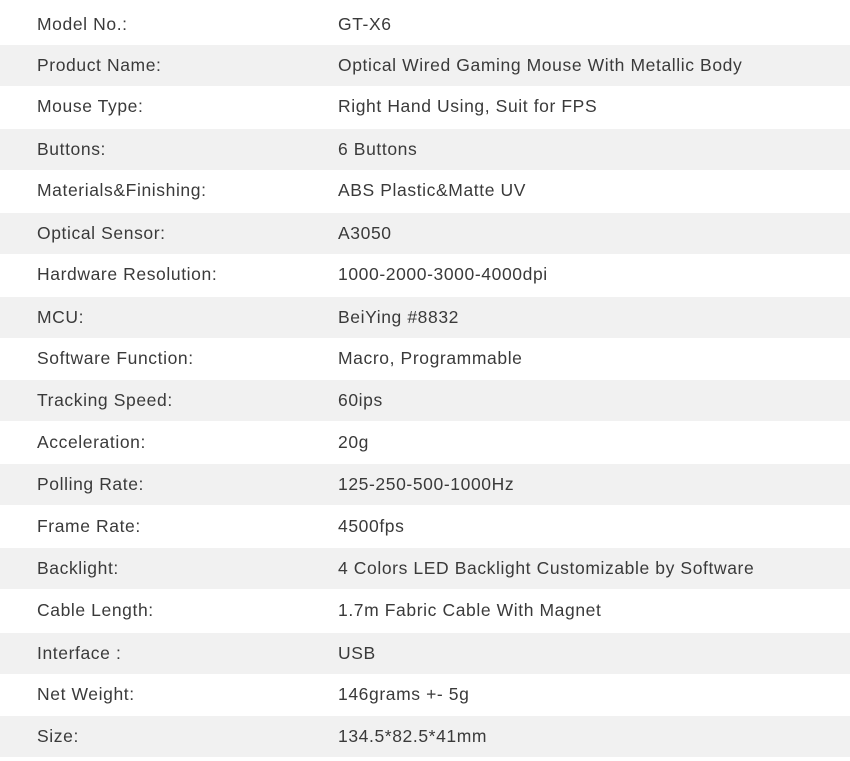 This screenshot has width=850, height=761. What do you see at coordinates (357, 653) in the screenshot?
I see `spec-value: USB` at bounding box center [357, 653].